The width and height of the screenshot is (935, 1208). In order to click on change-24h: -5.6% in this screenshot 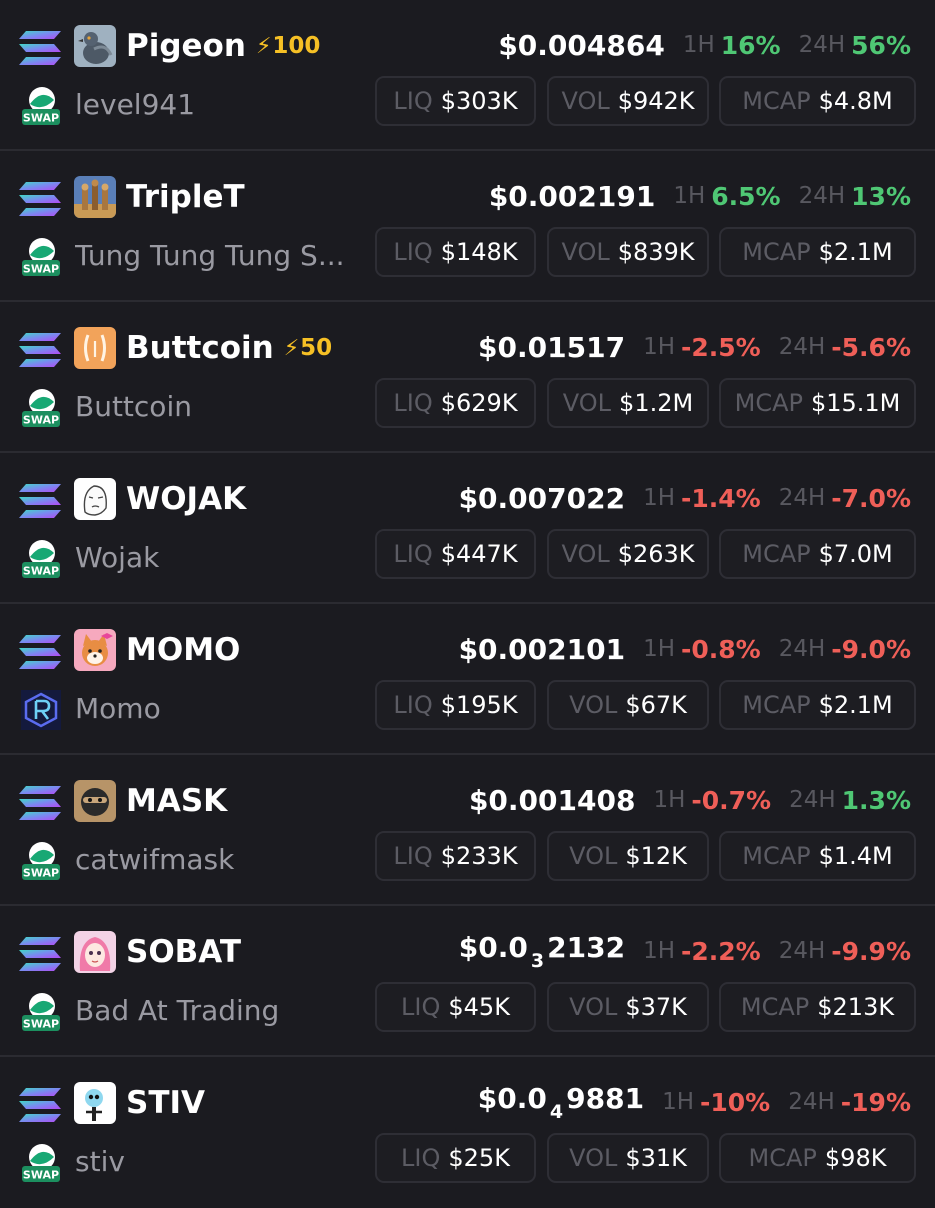, I will do `click(871, 347)`.